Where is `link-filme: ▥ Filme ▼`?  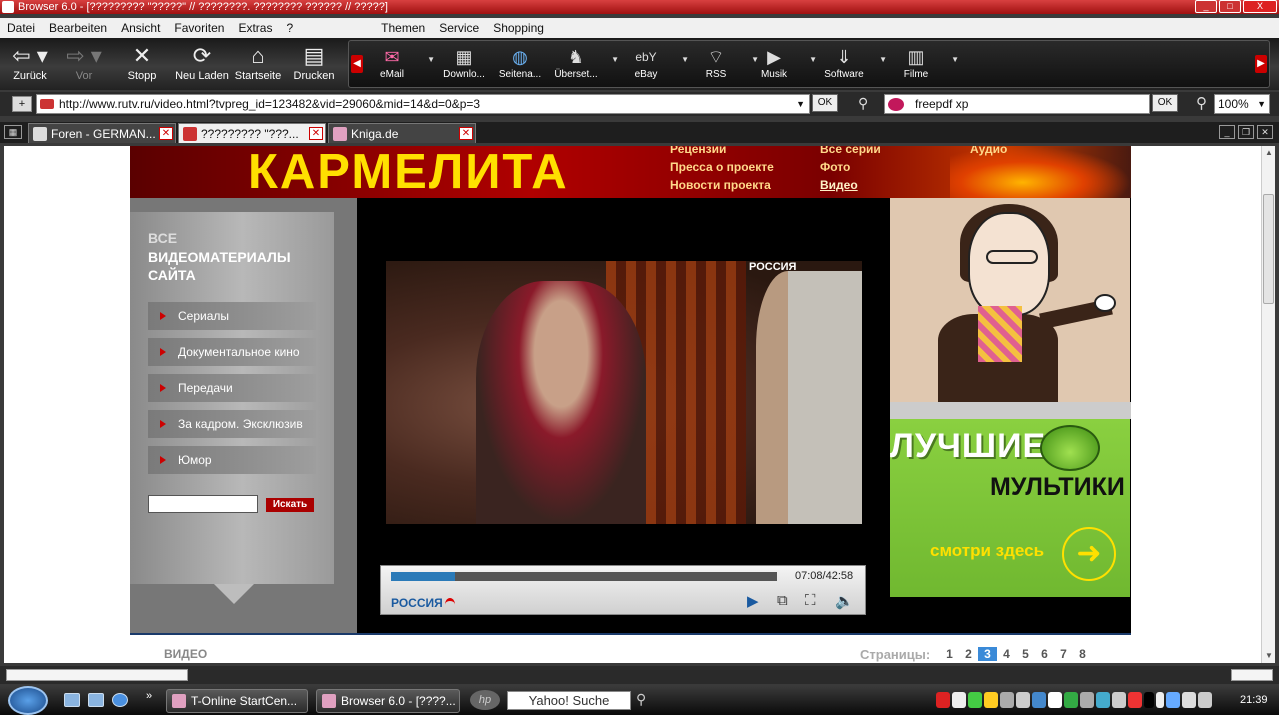 link-filme: ▥ Filme ▼ is located at coordinates (921, 65).